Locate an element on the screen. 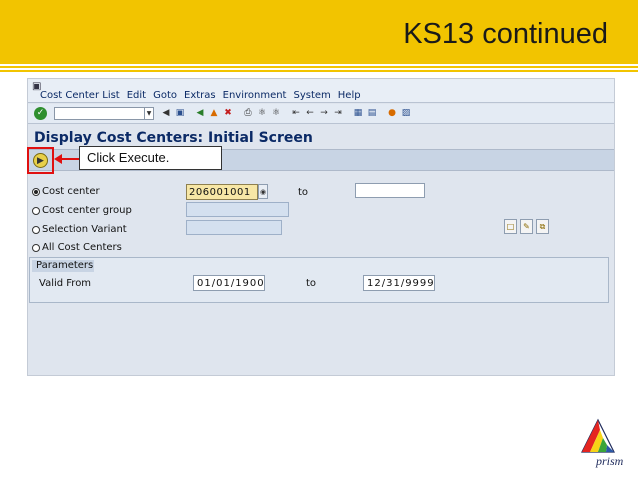 The height and width of the screenshot is (478, 638). banner-stripes is located at coordinates (319, 69).